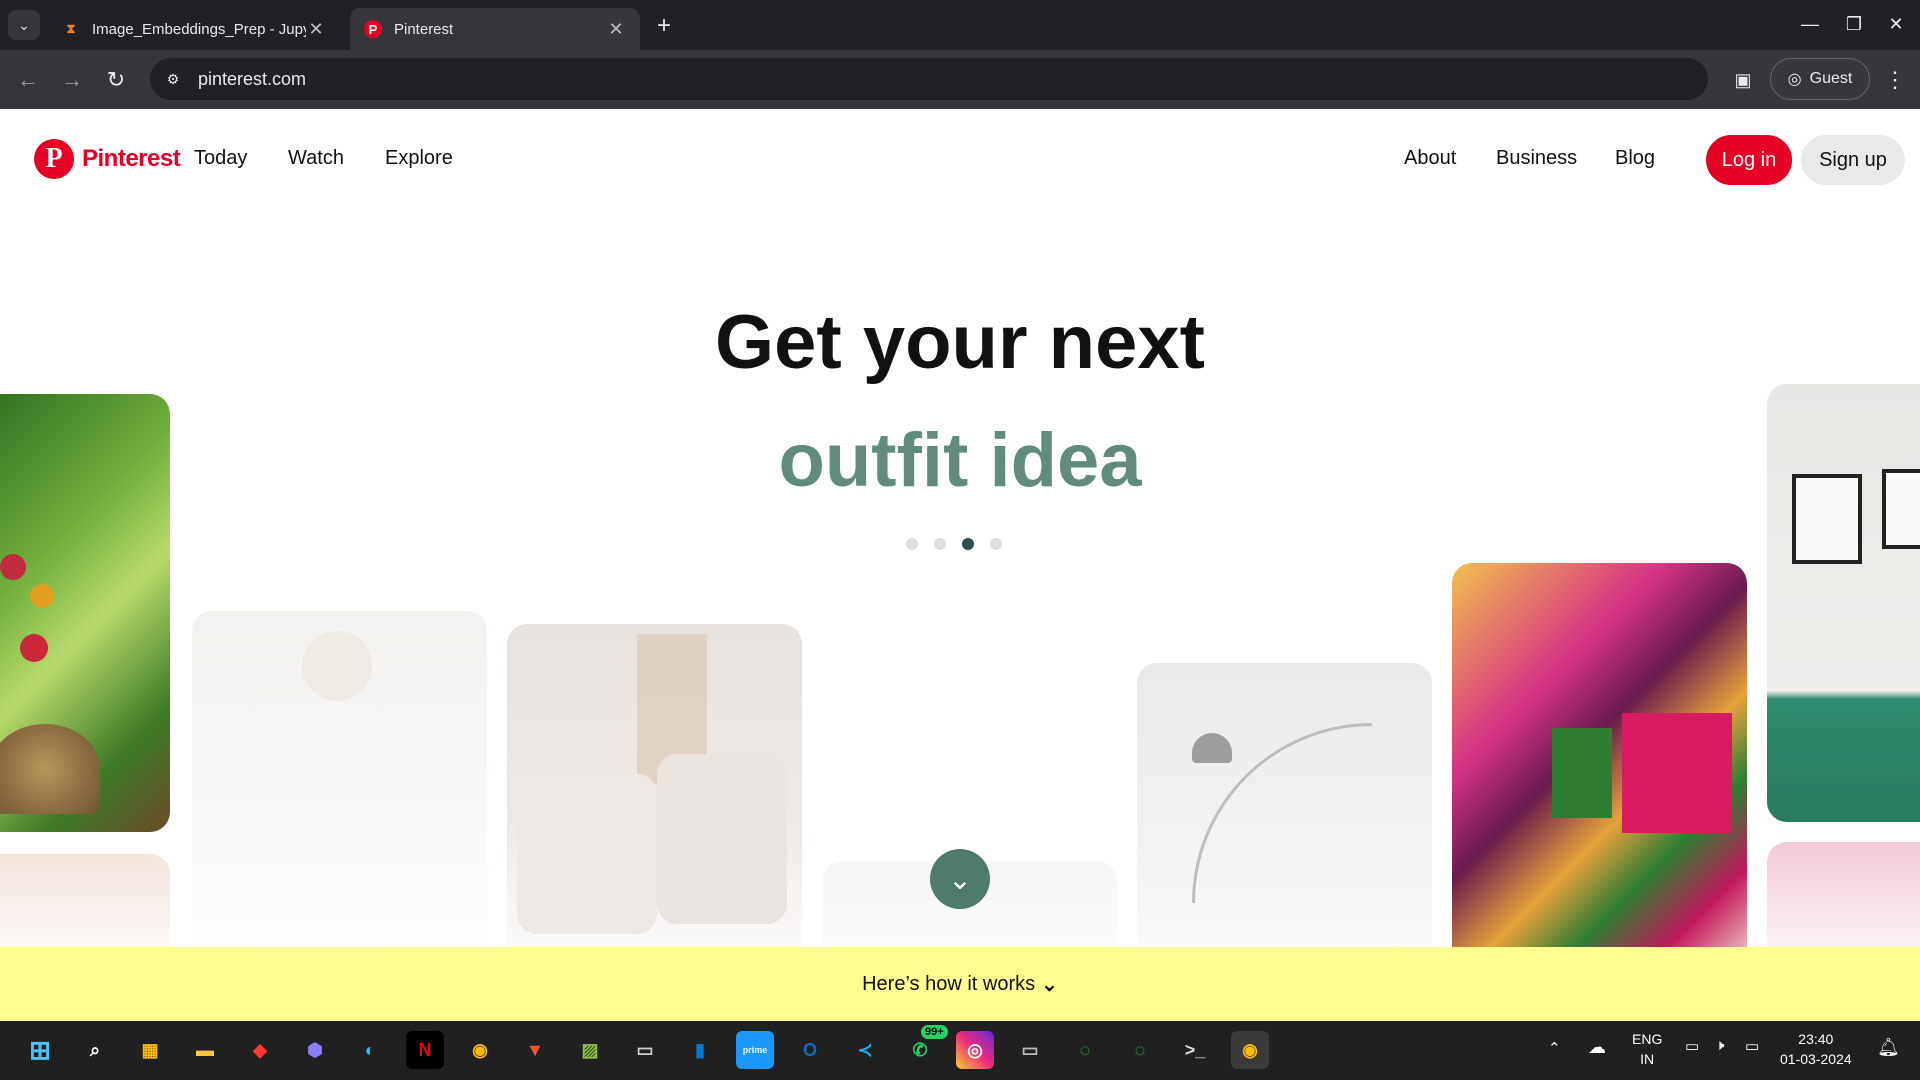  What do you see at coordinates (1843, 603) in the screenshot?
I see `pin-image-wall-art` at bounding box center [1843, 603].